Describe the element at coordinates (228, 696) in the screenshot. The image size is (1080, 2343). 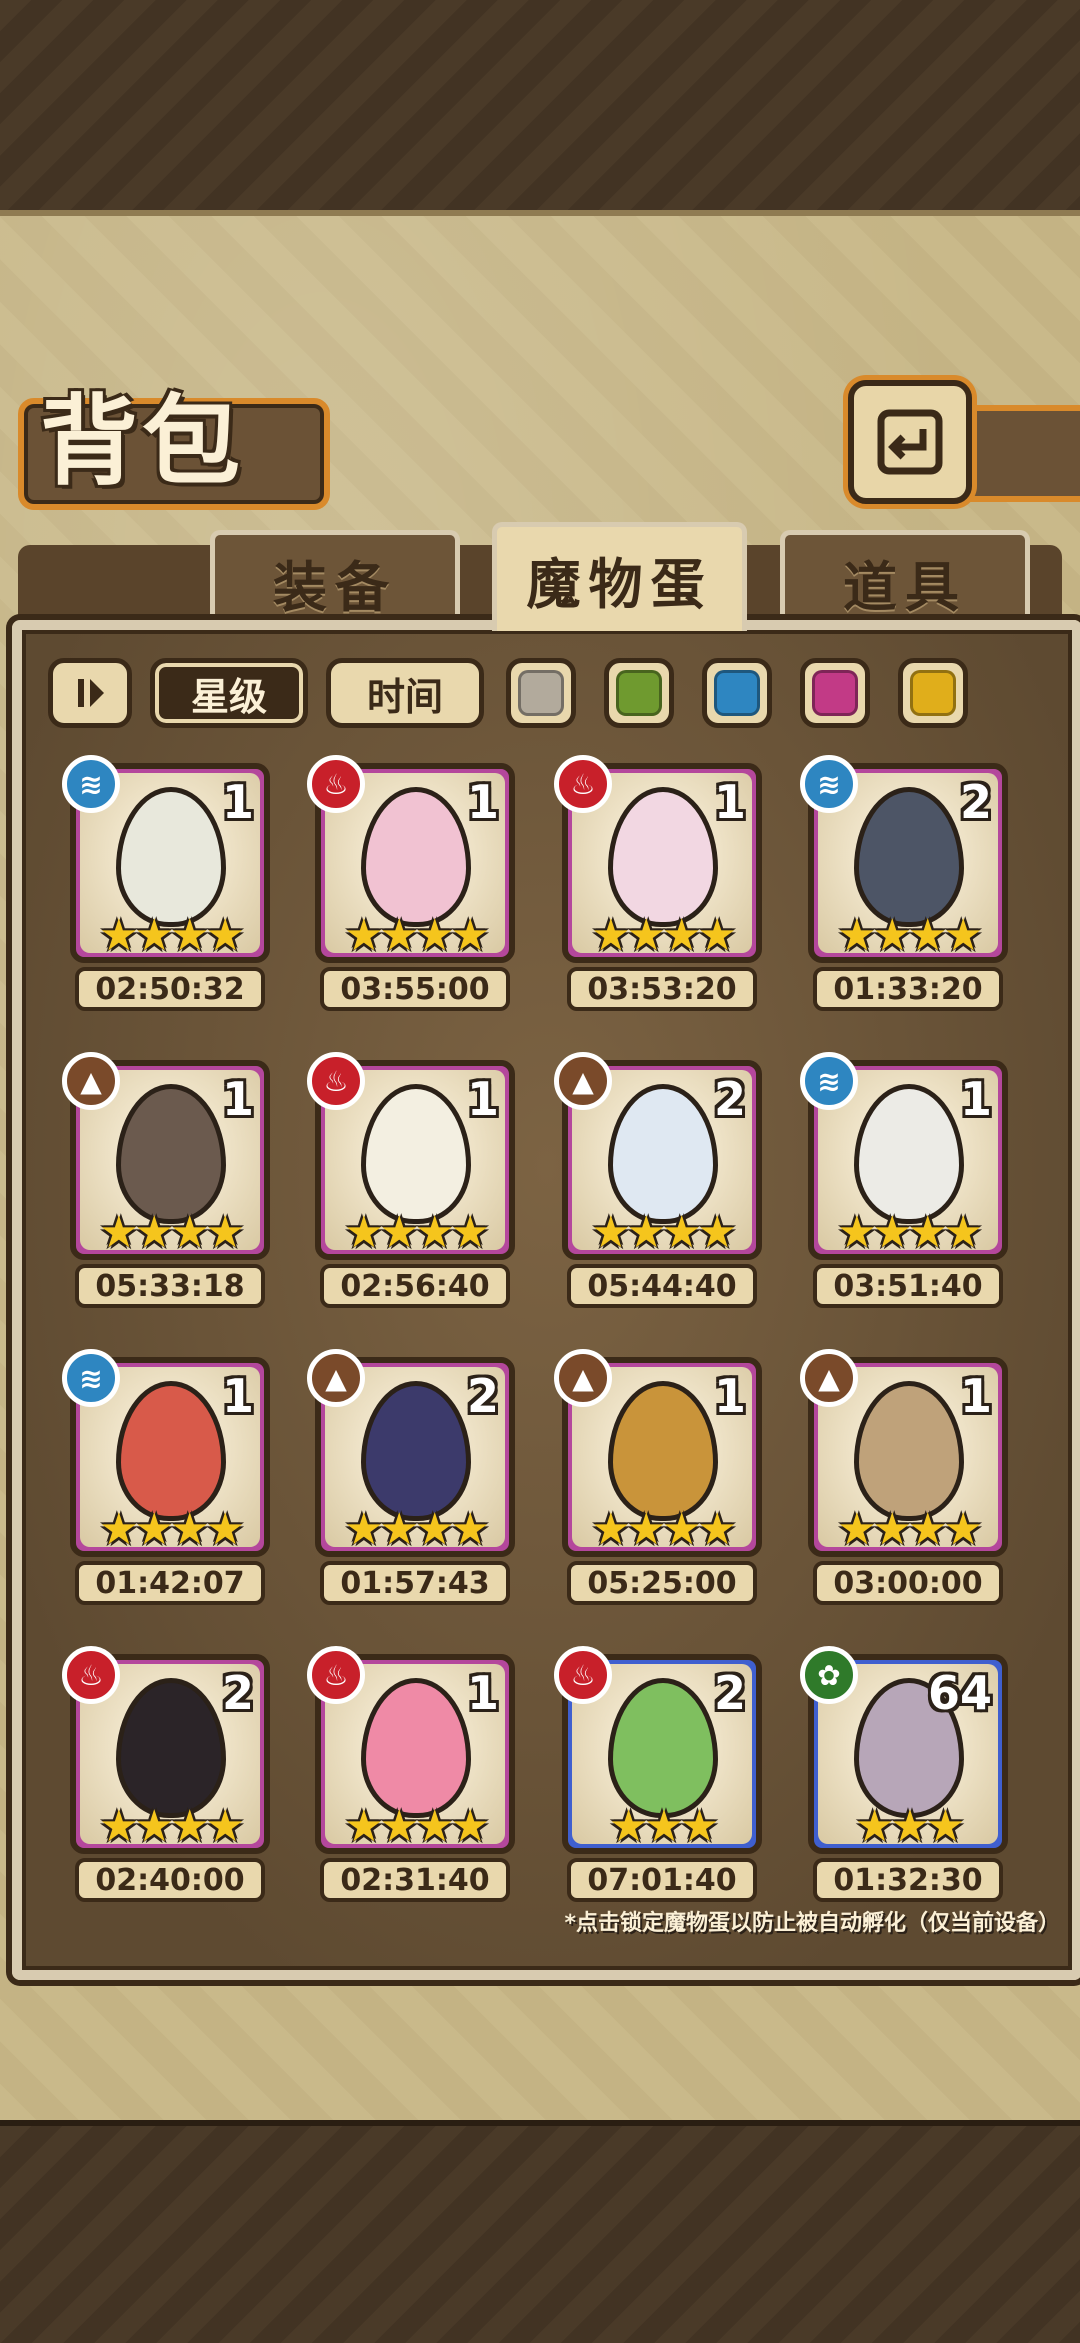
I see `sort-by-stars-label: 星级` at that location.